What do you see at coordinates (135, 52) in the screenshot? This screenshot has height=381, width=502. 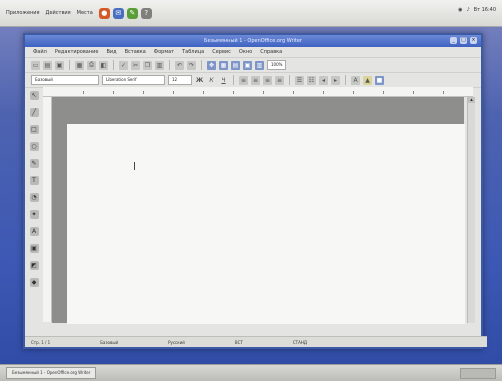 I see `menu-insert: Вставка` at bounding box center [135, 52].